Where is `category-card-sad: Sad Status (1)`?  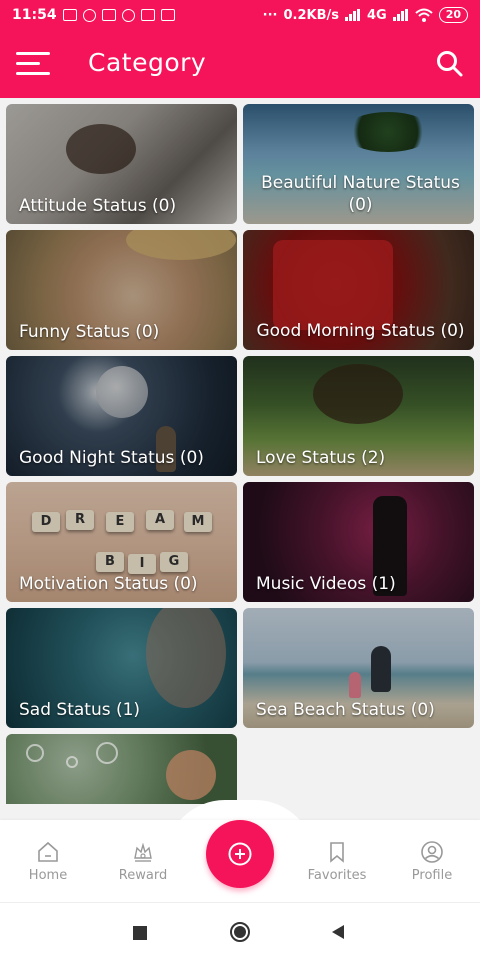
category-card-sad: Sad Status (1) is located at coordinates (121, 668).